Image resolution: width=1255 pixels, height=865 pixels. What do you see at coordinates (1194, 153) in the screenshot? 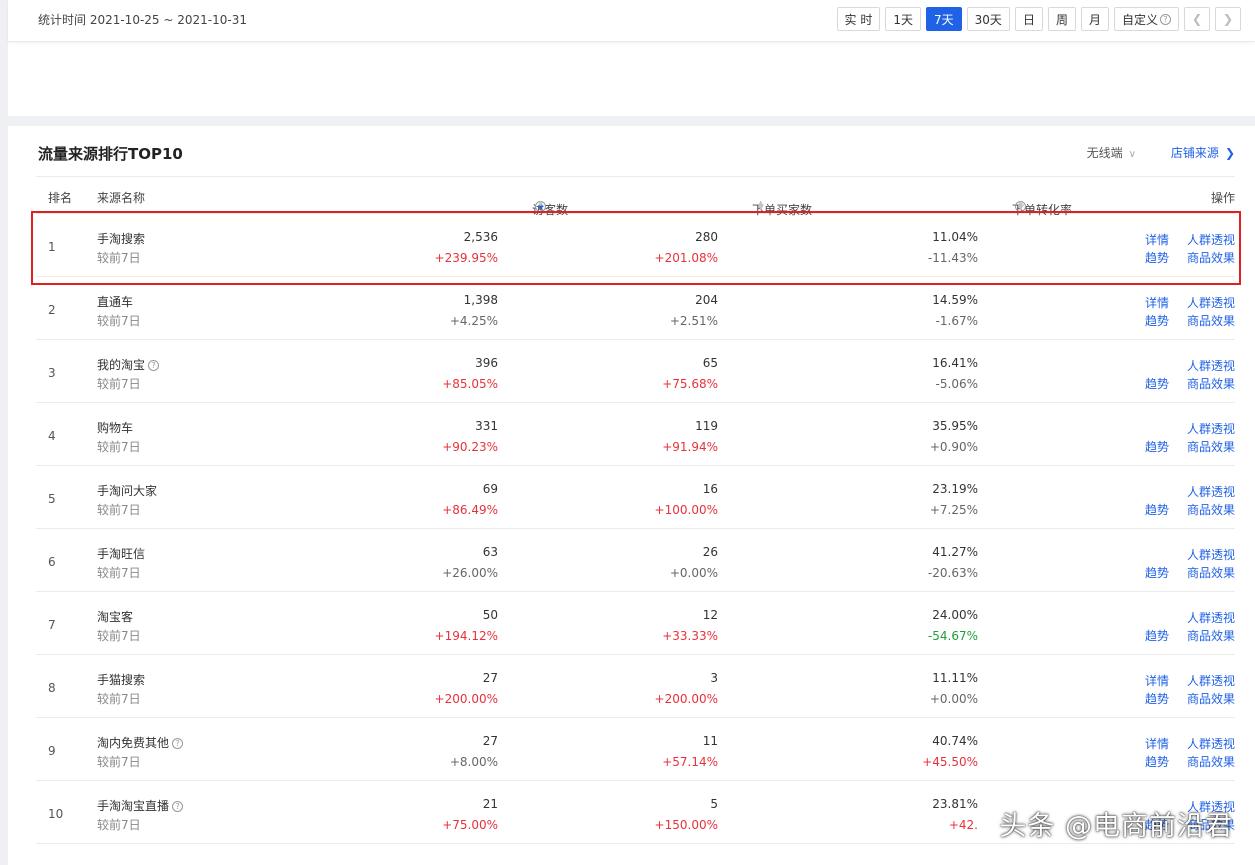
I see `store-source-label: 店铺来源` at bounding box center [1194, 153].